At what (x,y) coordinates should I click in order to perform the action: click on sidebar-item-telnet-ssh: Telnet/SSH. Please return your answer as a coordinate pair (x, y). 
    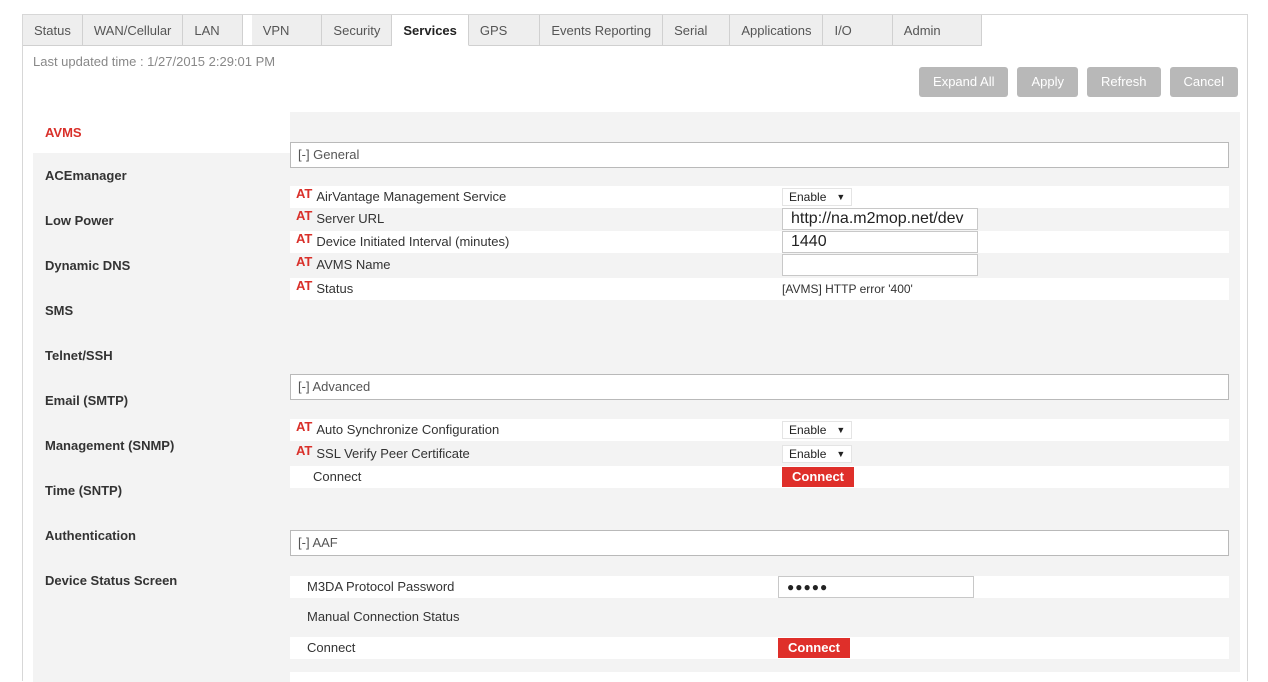
    Looking at the image, I should click on (161, 355).